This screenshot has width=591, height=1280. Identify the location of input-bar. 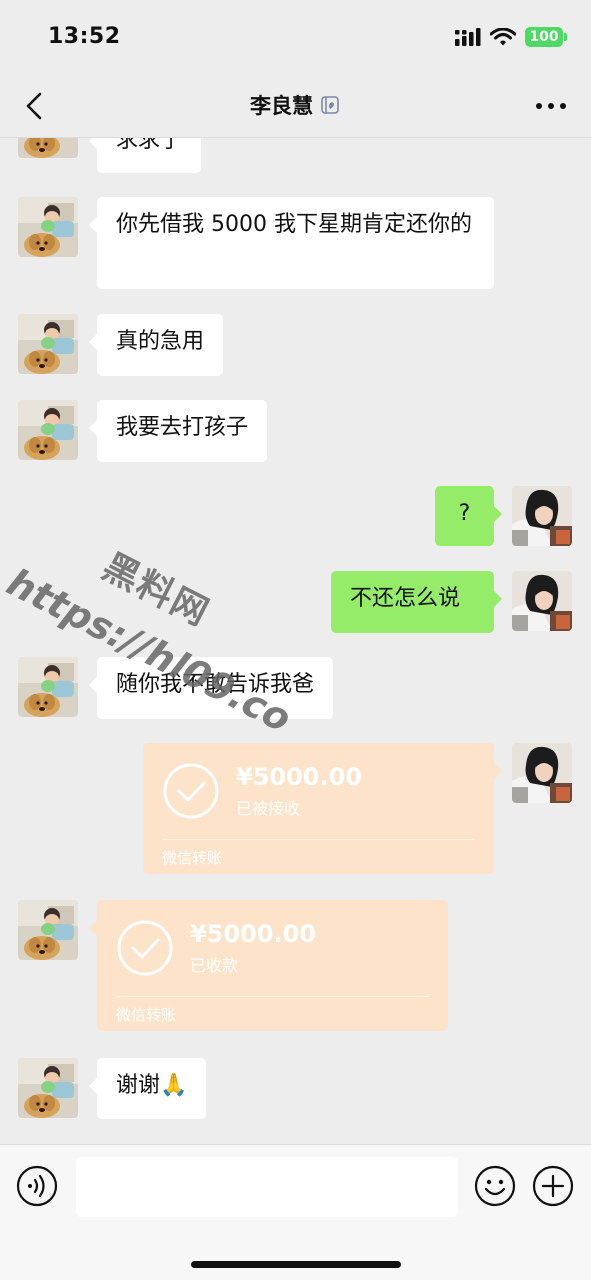
(295, 1212).